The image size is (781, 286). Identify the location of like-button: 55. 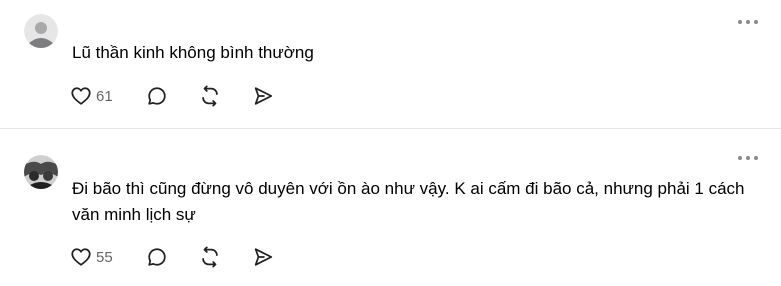
(108, 257).